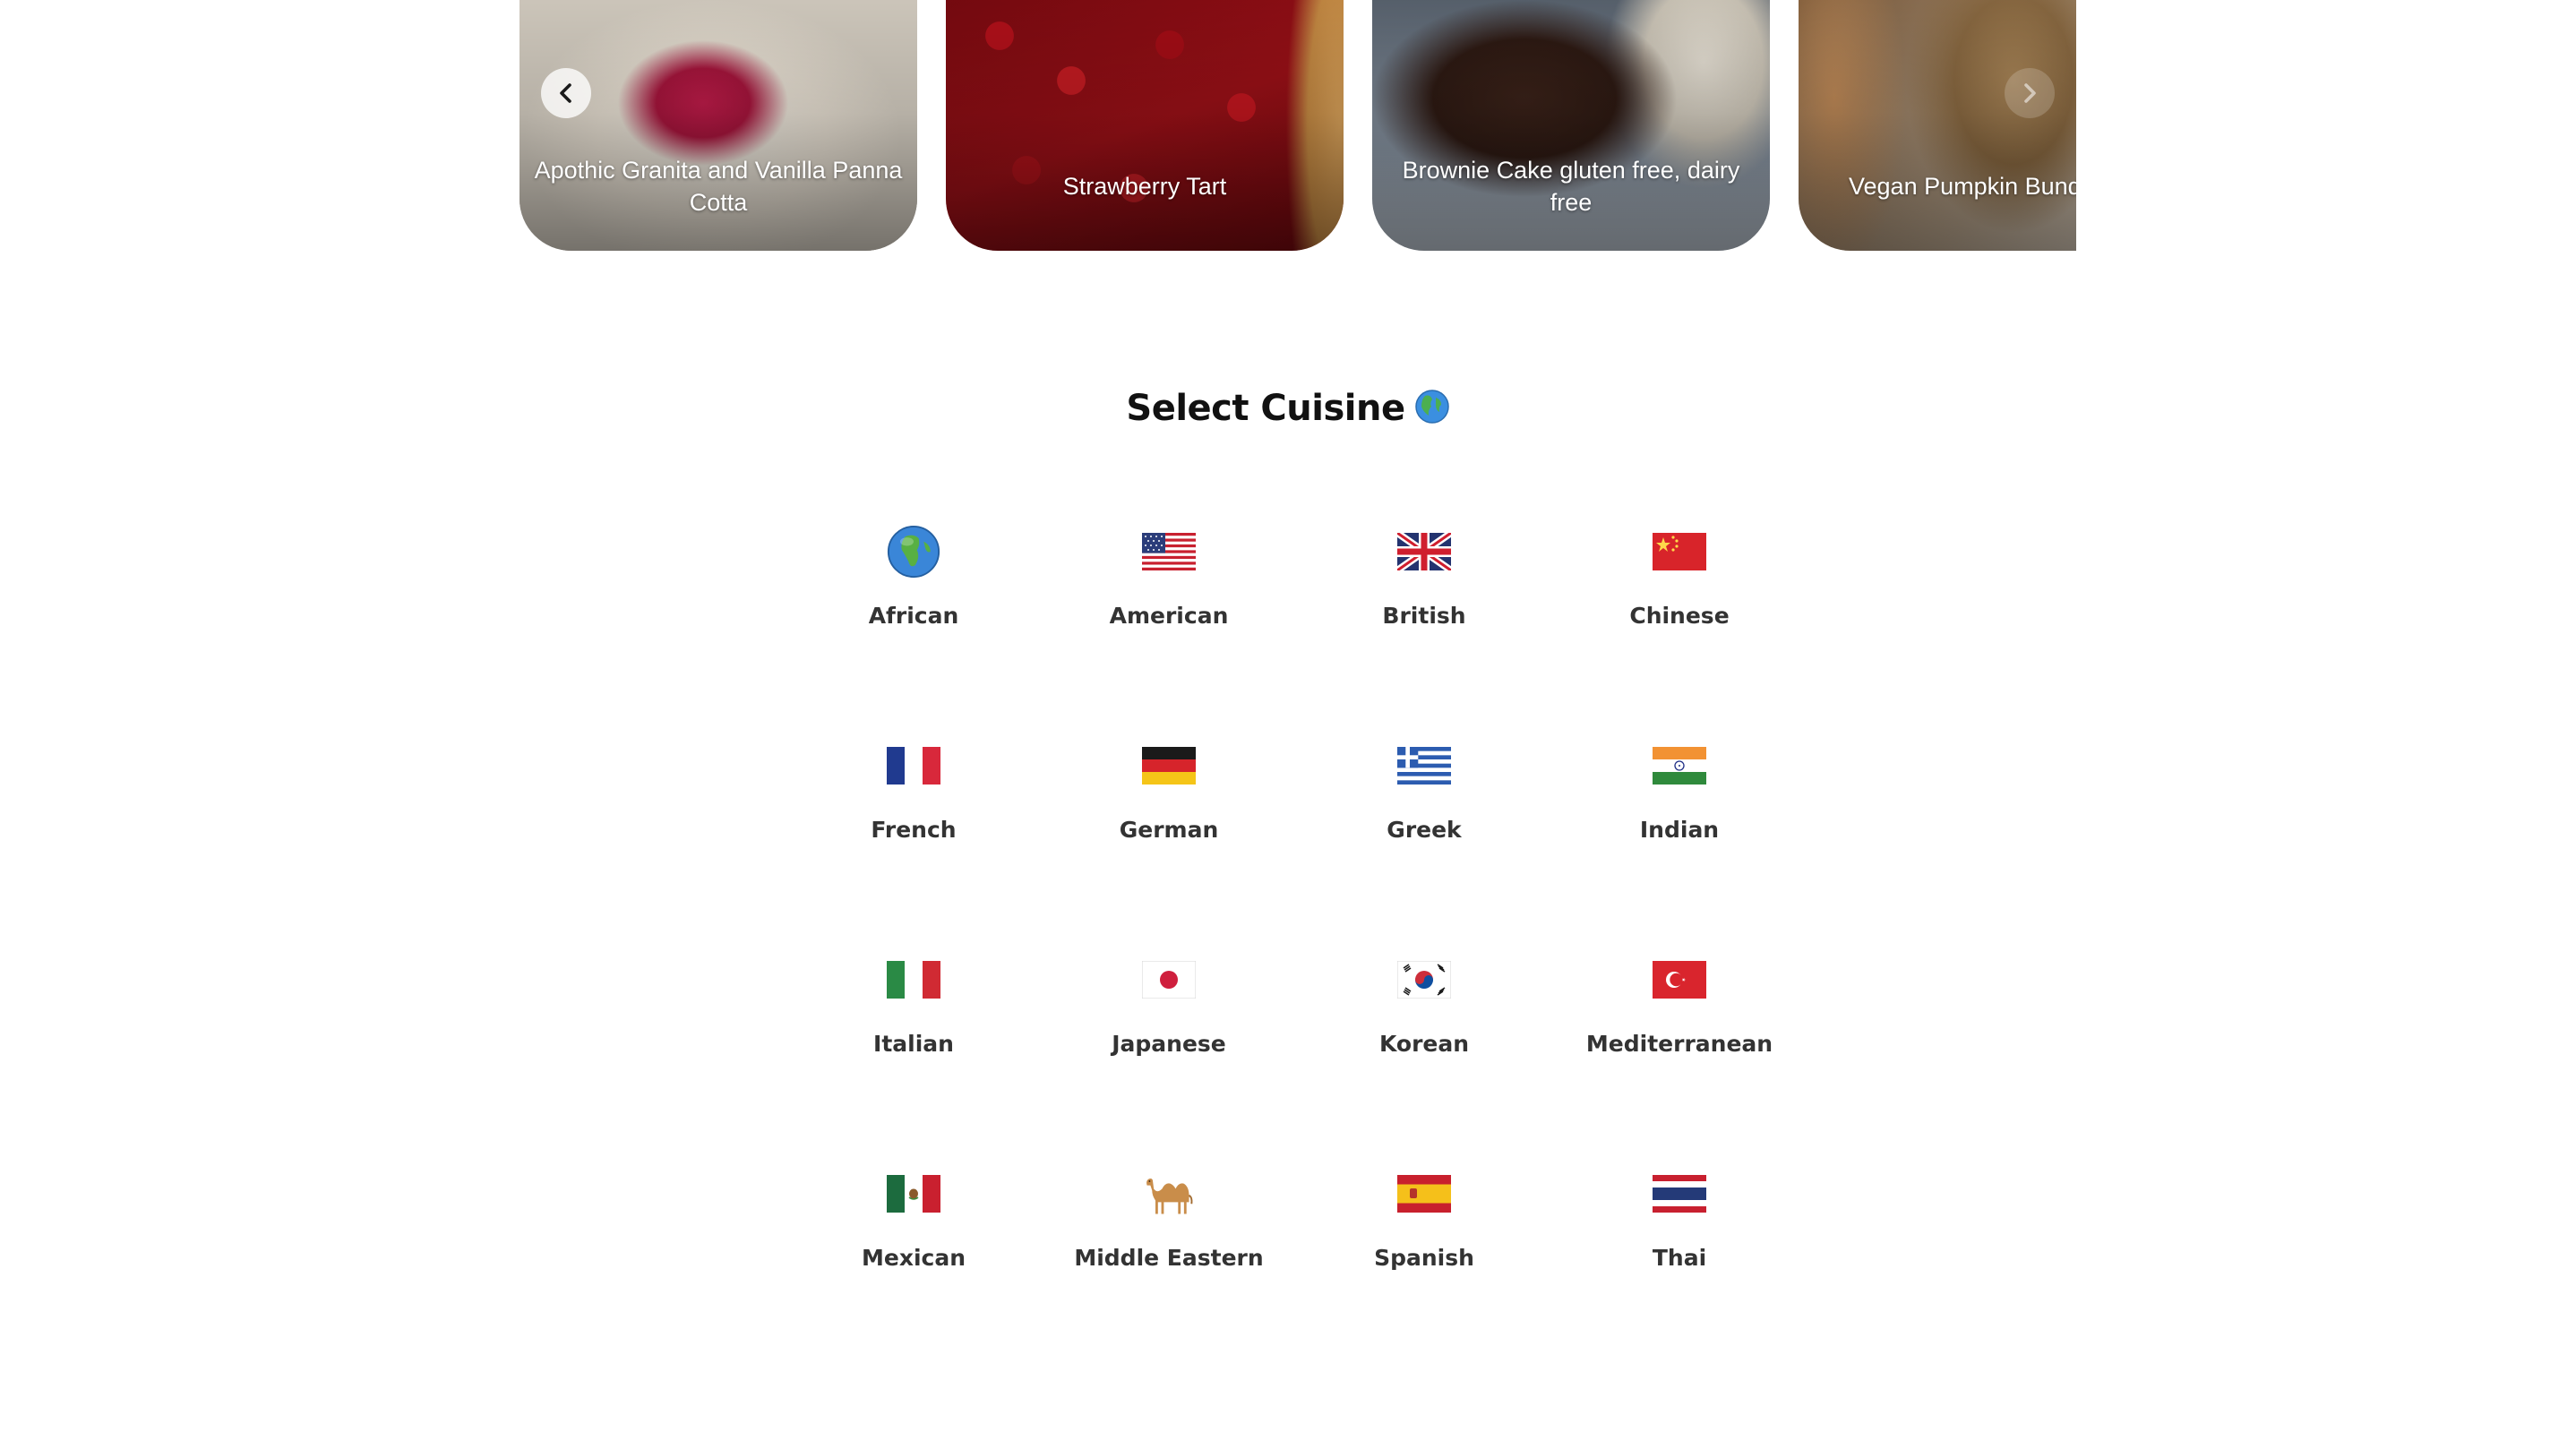 This screenshot has width=2576, height=1449. I want to click on flag-france-icon, so click(913, 765).